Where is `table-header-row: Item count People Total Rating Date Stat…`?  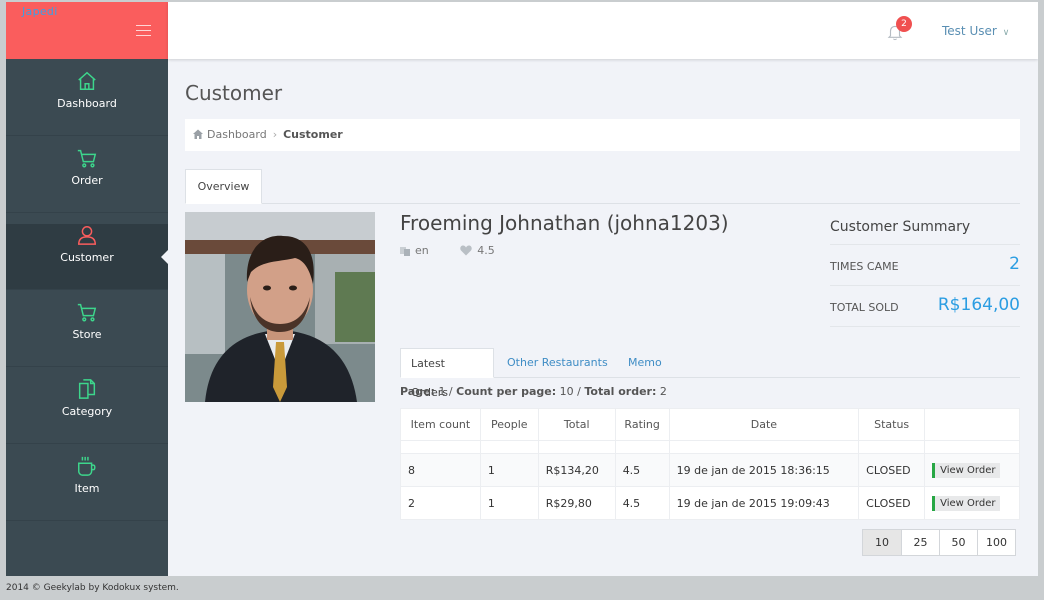 table-header-row: Item count People Total Rating Date Stat… is located at coordinates (710, 424).